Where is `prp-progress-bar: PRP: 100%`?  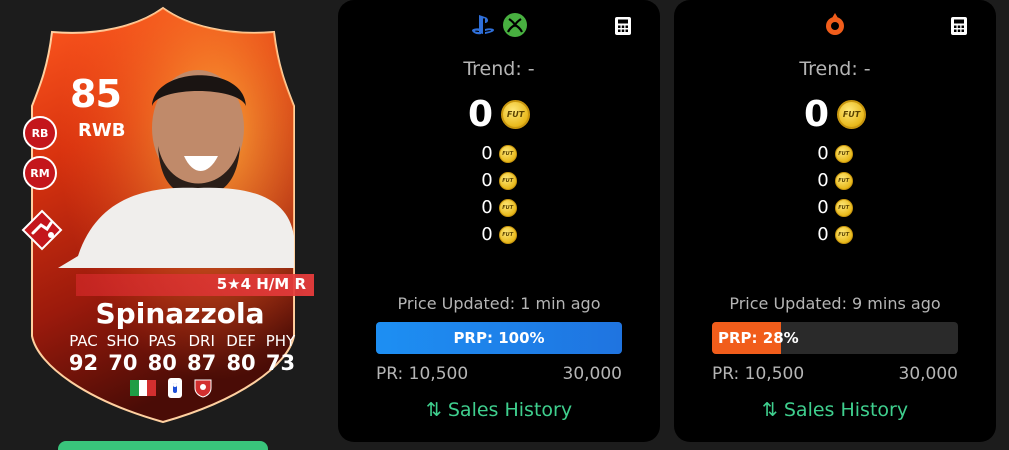 prp-progress-bar: PRP: 100% is located at coordinates (499, 338).